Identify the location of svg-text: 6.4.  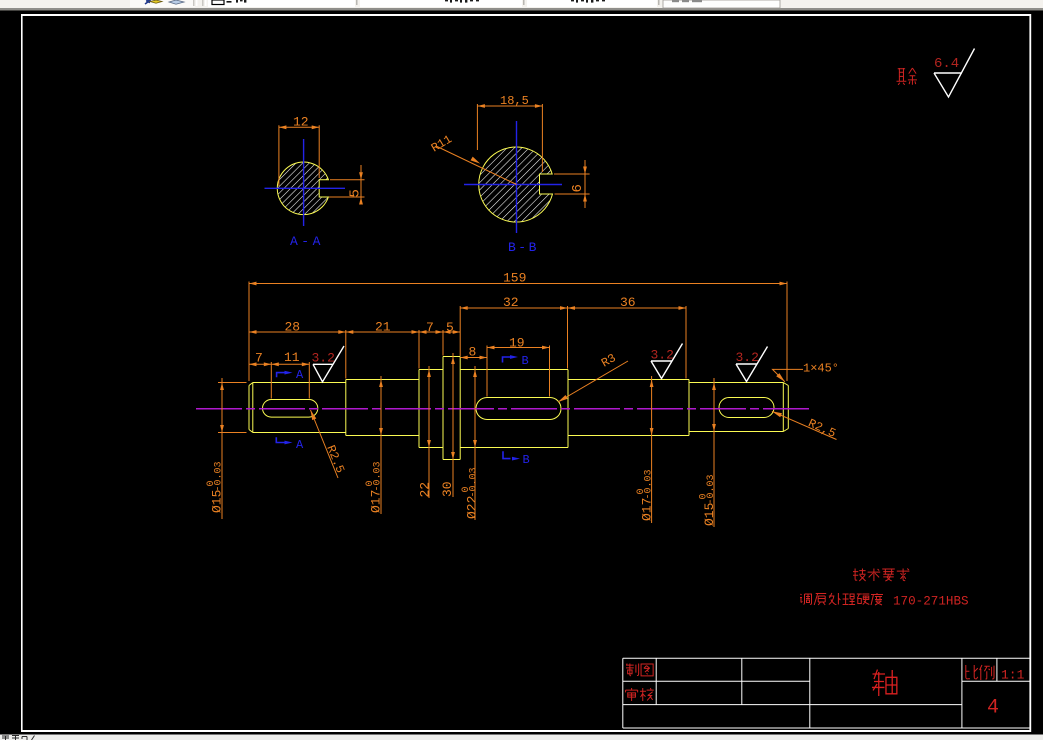
(946, 64).